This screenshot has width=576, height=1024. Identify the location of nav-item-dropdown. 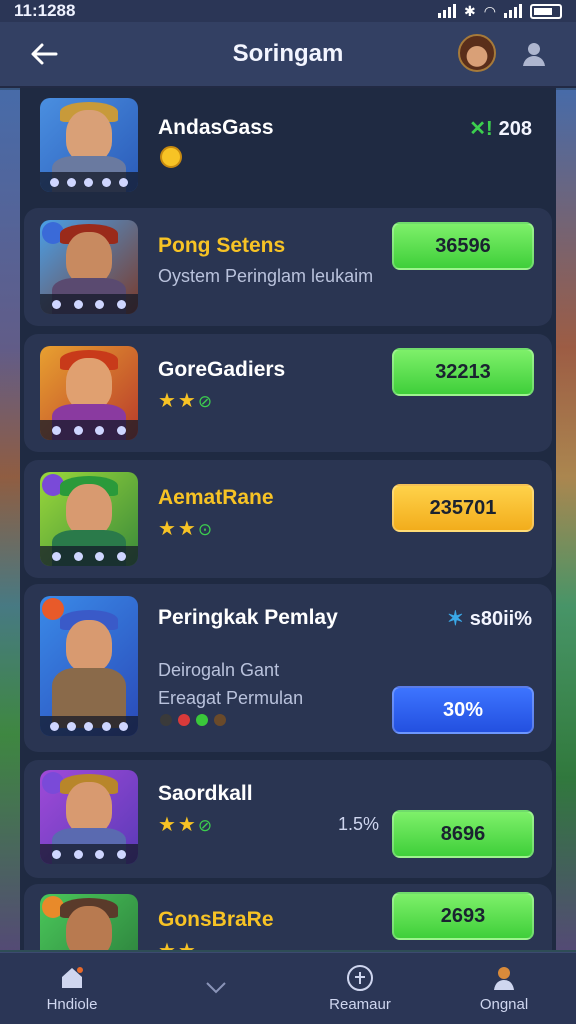
(216, 988).